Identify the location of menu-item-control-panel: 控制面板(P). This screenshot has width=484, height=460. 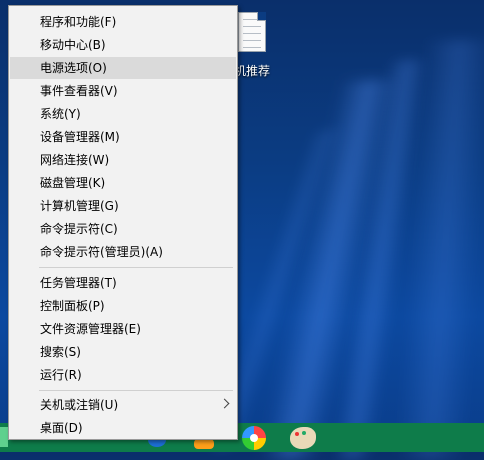
(123, 306).